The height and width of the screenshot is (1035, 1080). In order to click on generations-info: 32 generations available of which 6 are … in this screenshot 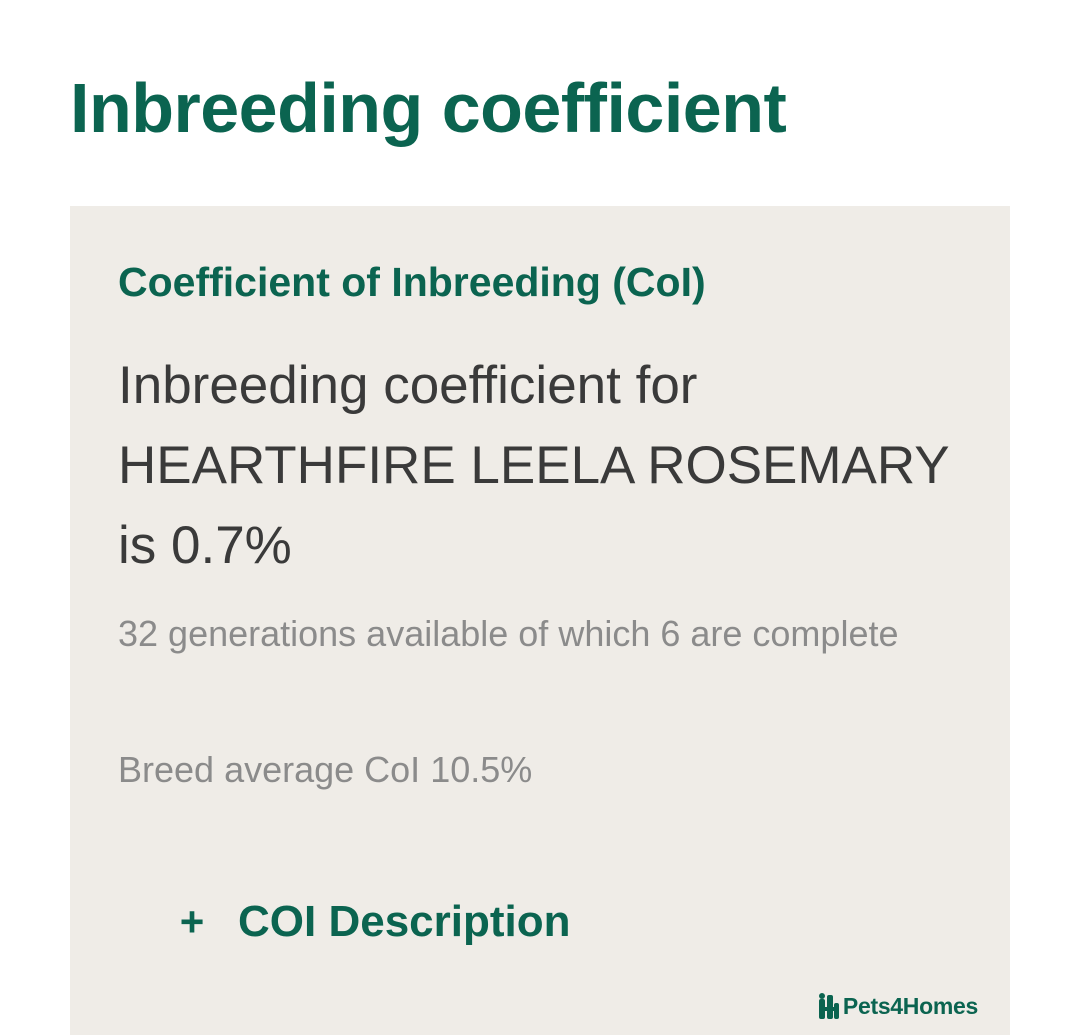, I will do `click(508, 633)`.